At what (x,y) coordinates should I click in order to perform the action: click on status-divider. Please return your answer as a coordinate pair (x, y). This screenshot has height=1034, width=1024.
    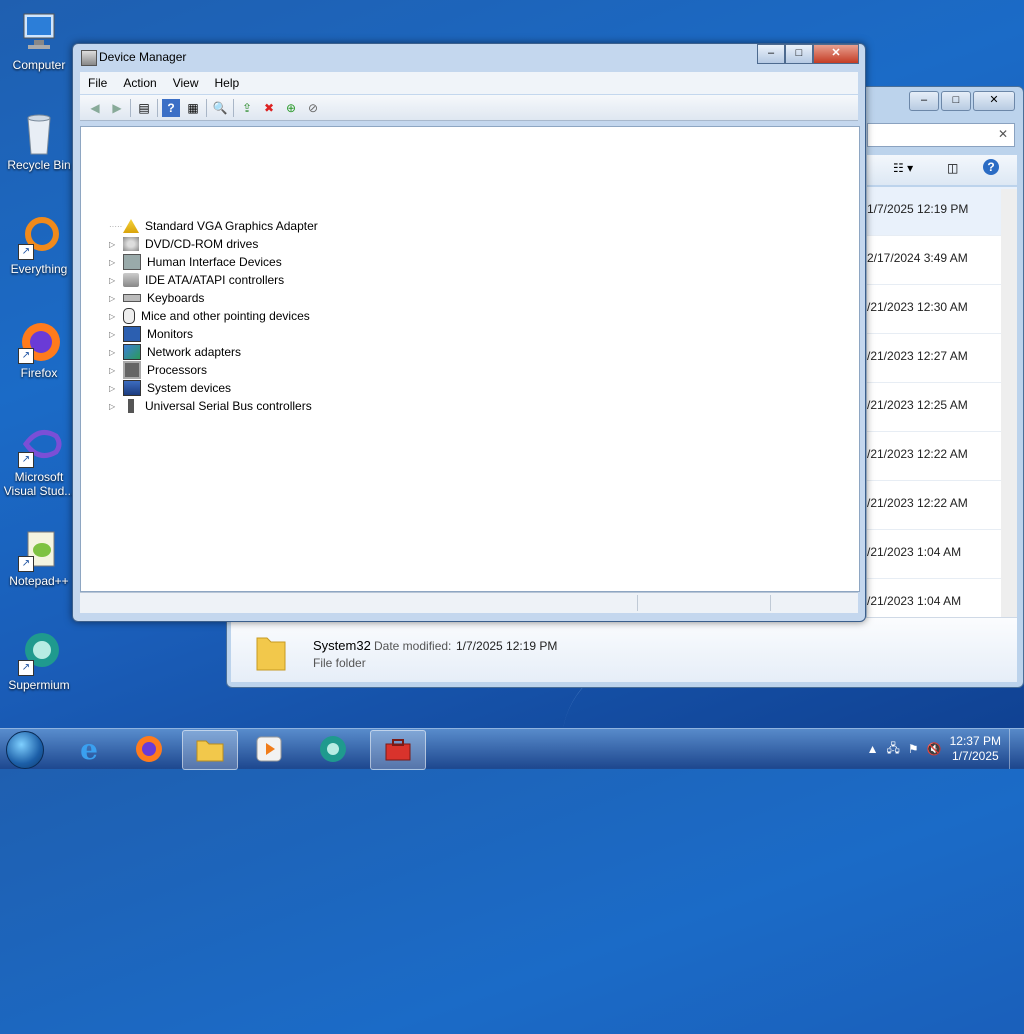
    Looking at the image, I should click on (637, 603).